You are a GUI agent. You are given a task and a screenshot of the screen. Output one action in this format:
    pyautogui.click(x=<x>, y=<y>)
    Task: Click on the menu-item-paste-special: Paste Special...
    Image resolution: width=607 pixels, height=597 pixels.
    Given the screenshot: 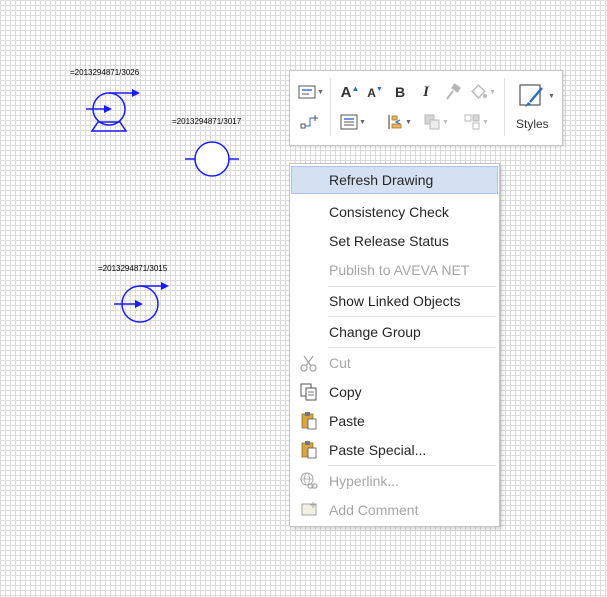 What is the action you would take?
    pyautogui.click(x=394, y=450)
    